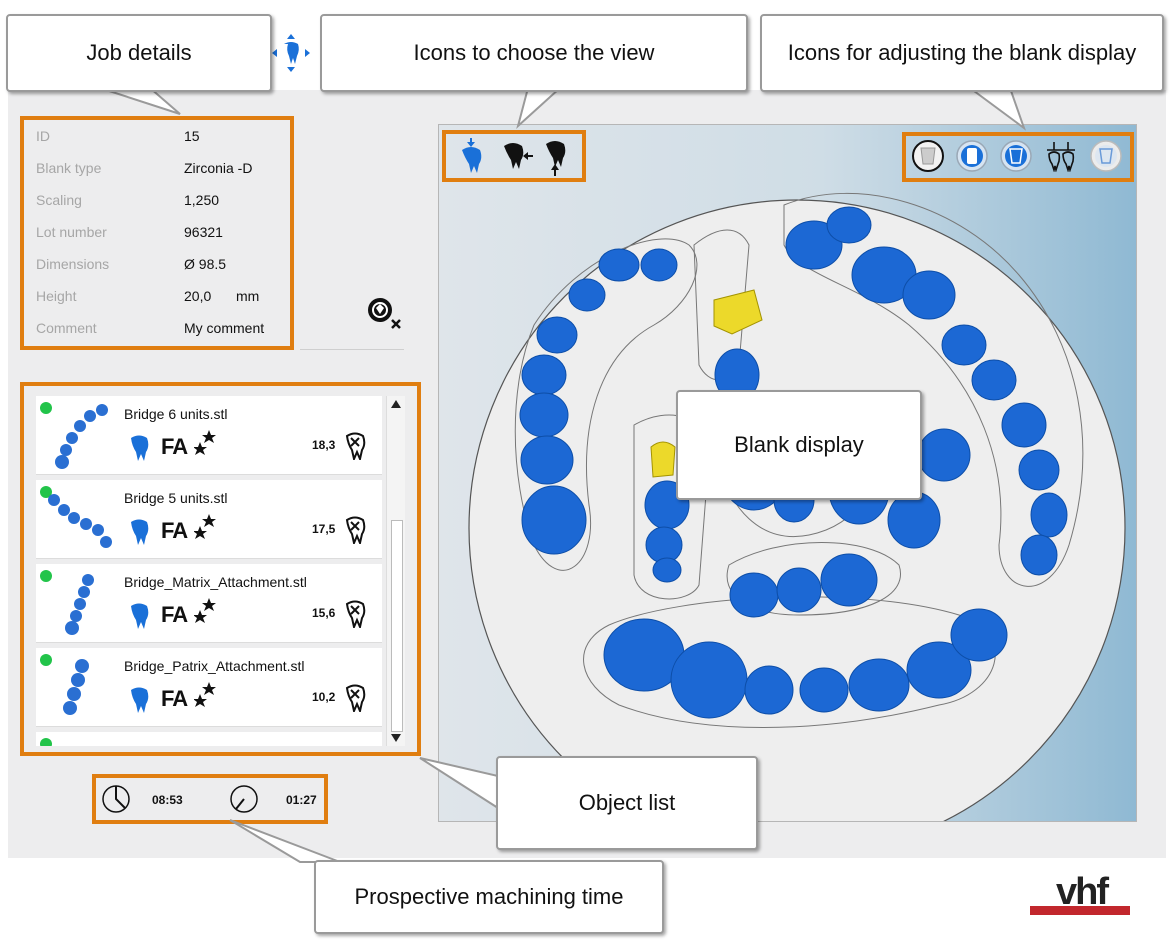 The height and width of the screenshot is (945, 1170). Describe the element at coordinates (291, 53) in the screenshot. I see `move-view-icon` at that location.